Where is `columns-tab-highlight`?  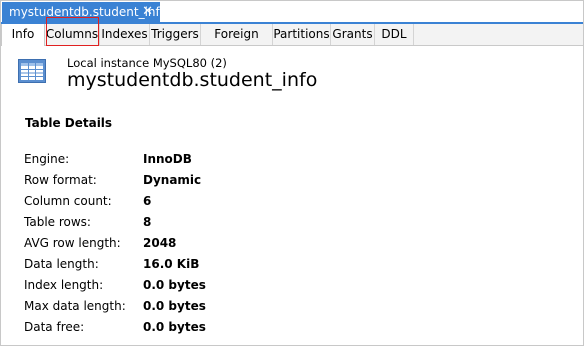
columns-tab-highlight is located at coordinates (72, 31).